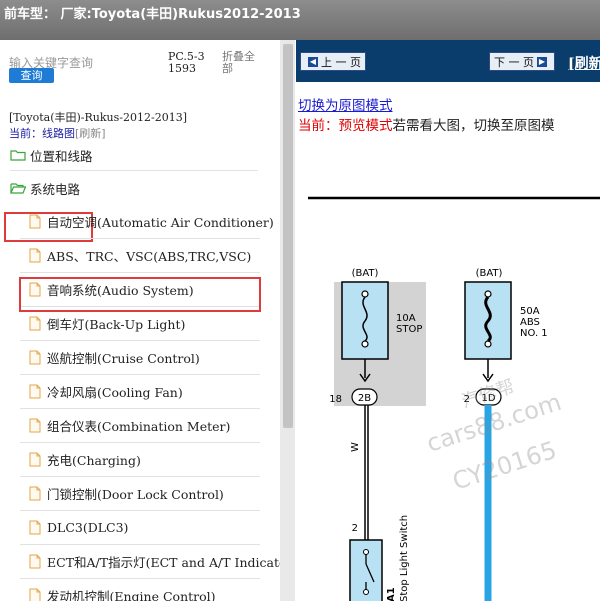 Image resolution: width=600 pixels, height=601 pixels. What do you see at coordinates (31, 75) in the screenshot?
I see `query-button: 查询` at bounding box center [31, 75].